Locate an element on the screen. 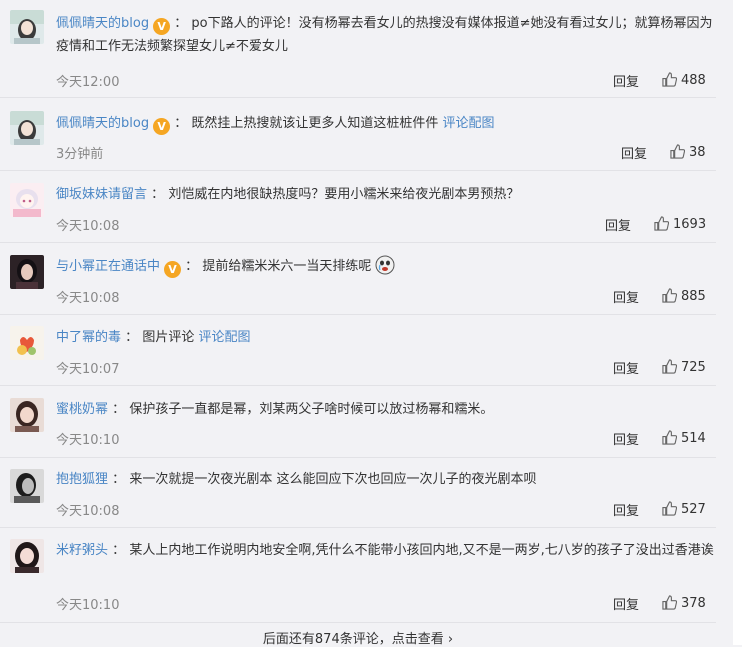 This screenshot has width=742, height=647. username-link: 与小幂正在通话中 is located at coordinates (108, 266).